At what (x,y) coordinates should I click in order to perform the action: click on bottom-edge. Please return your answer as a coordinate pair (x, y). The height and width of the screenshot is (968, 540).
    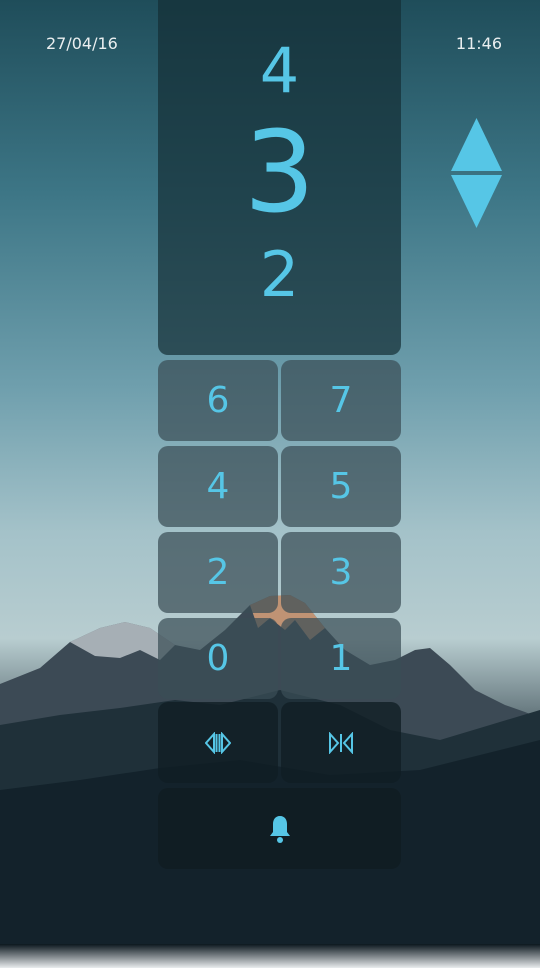
    Looking at the image, I should click on (270, 956).